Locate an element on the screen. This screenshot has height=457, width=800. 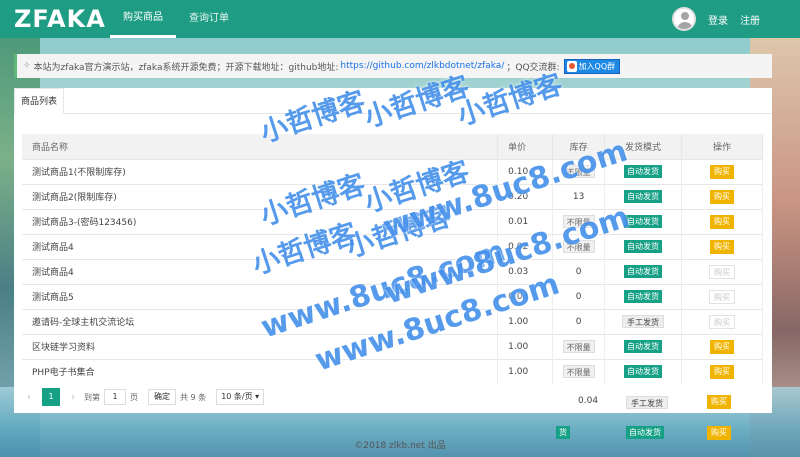
spill-price: 0.04 is located at coordinates (588, 401).